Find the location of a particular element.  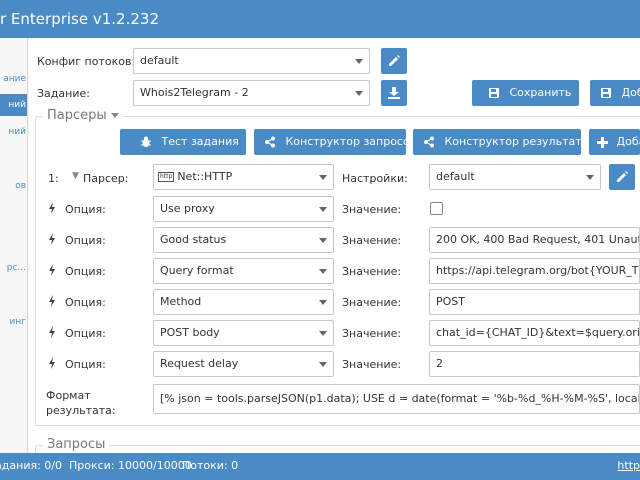

task-label: Задание: is located at coordinates (63, 93).